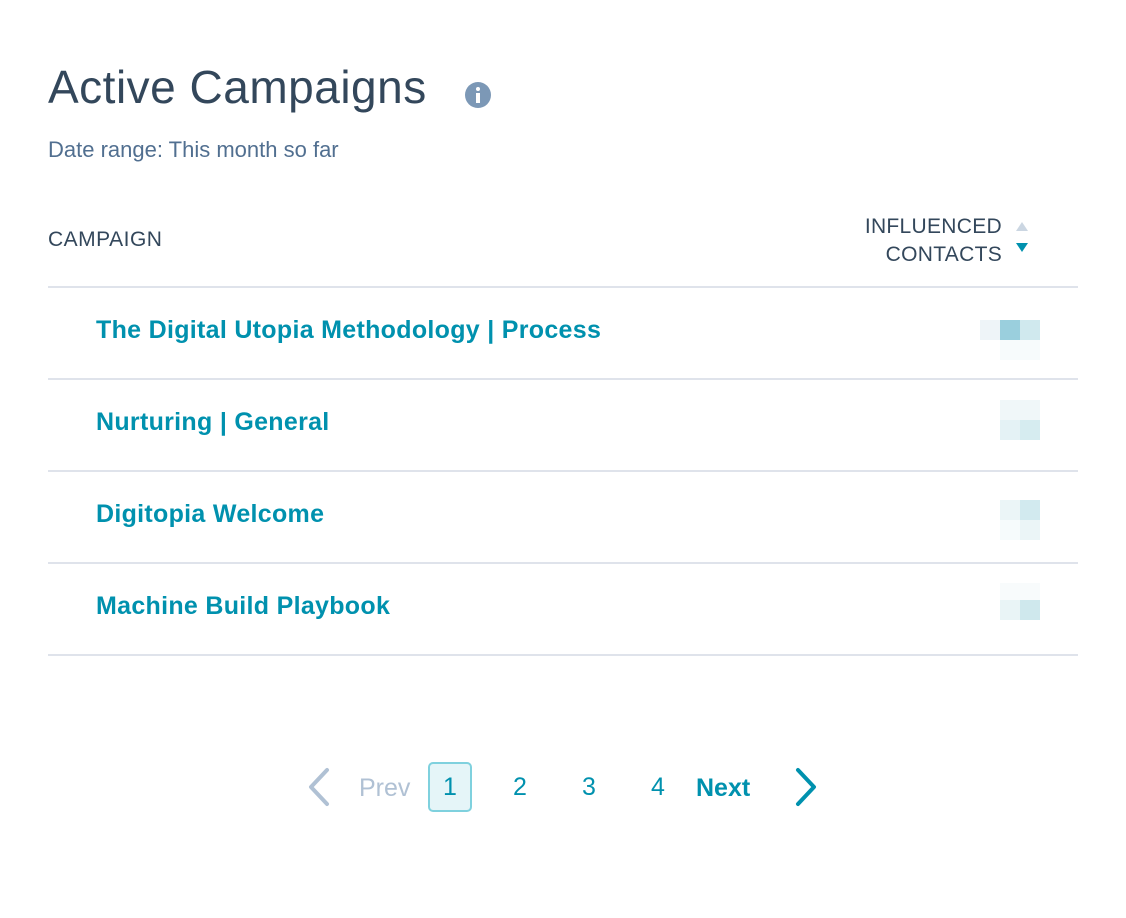  I want to click on column-header-line2: CONTACTS, so click(943, 254).